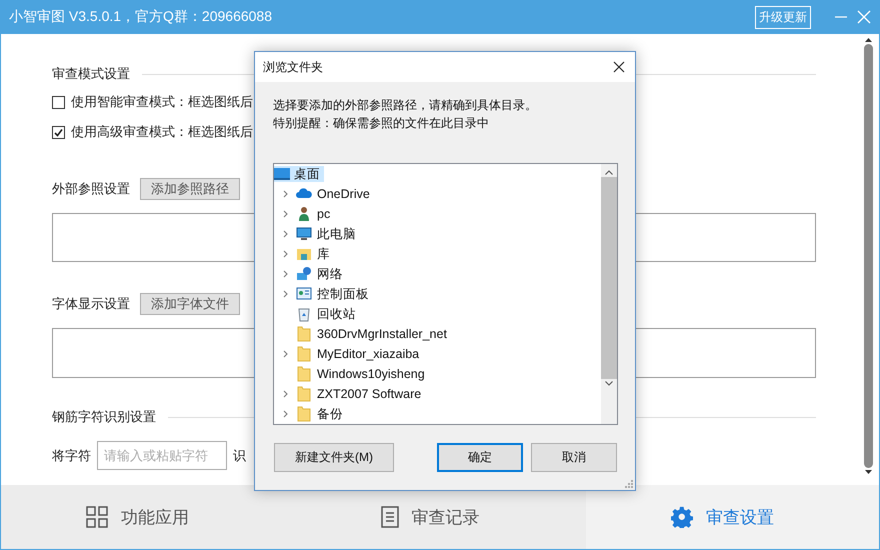 The height and width of the screenshot is (550, 880). I want to click on checkbox-label: 使用智能审查模式：框选图纸后, so click(162, 102).